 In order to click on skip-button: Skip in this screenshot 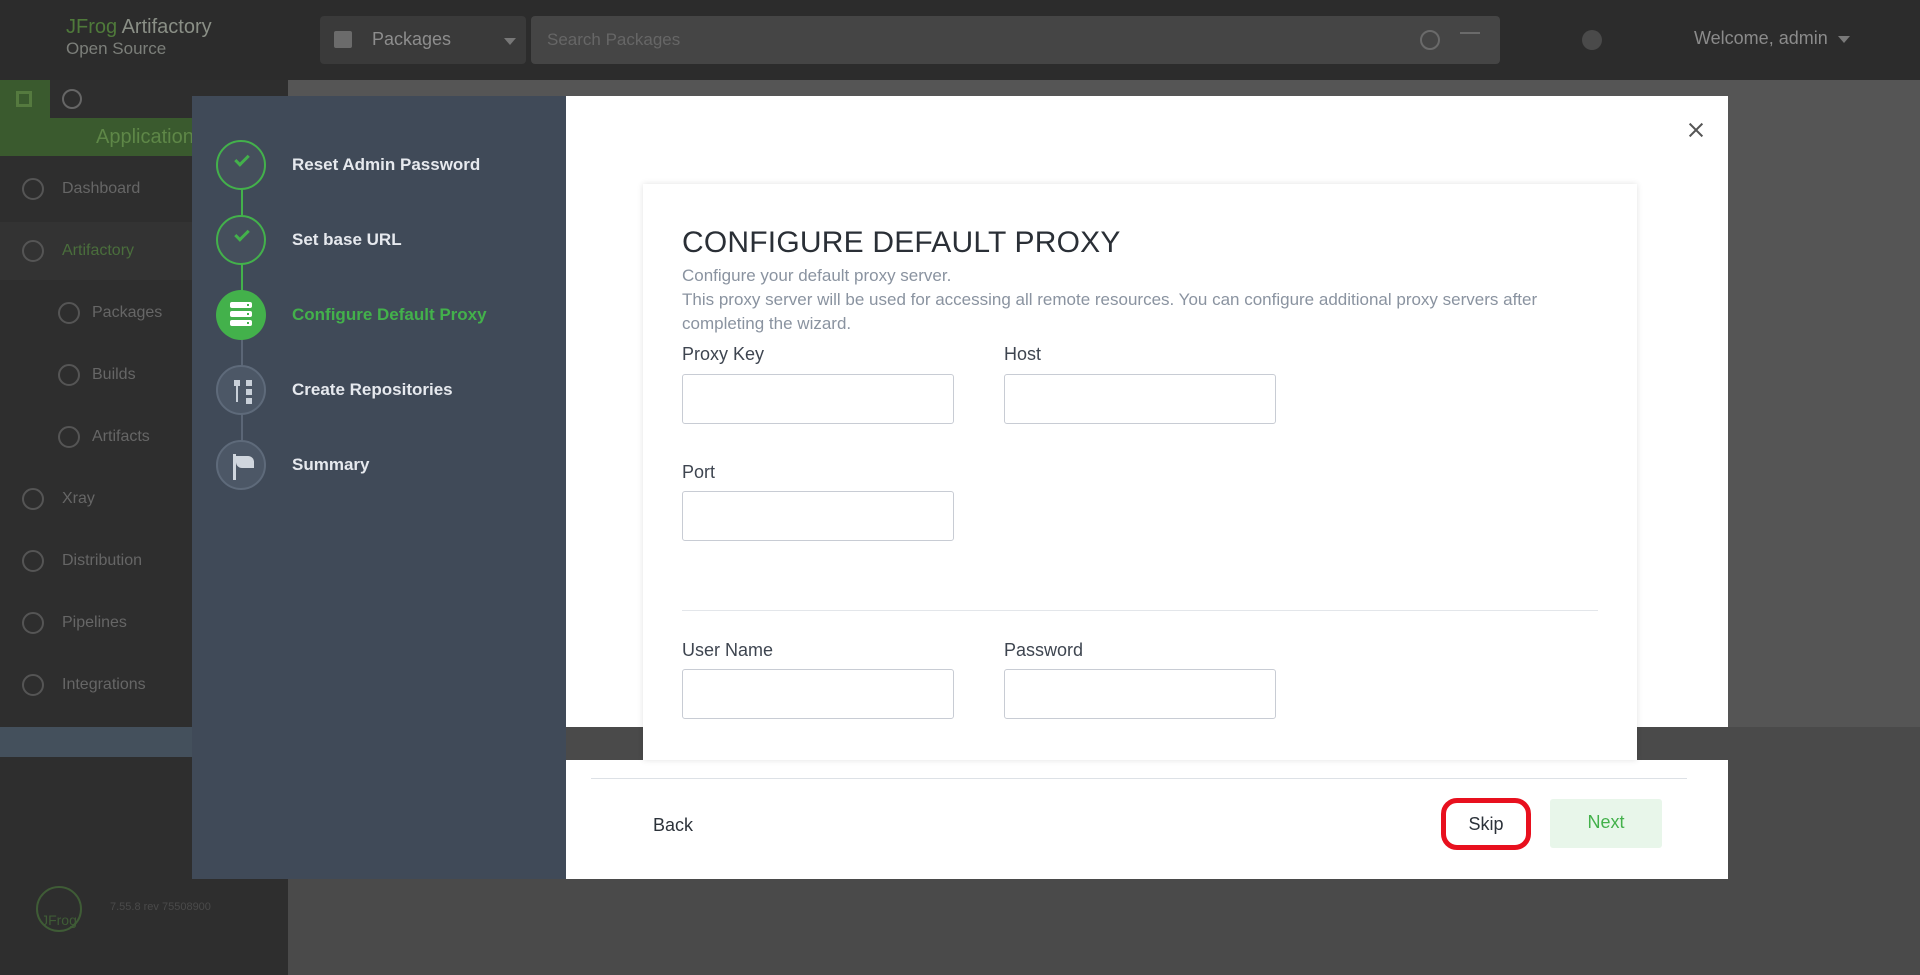, I will do `click(1486, 824)`.